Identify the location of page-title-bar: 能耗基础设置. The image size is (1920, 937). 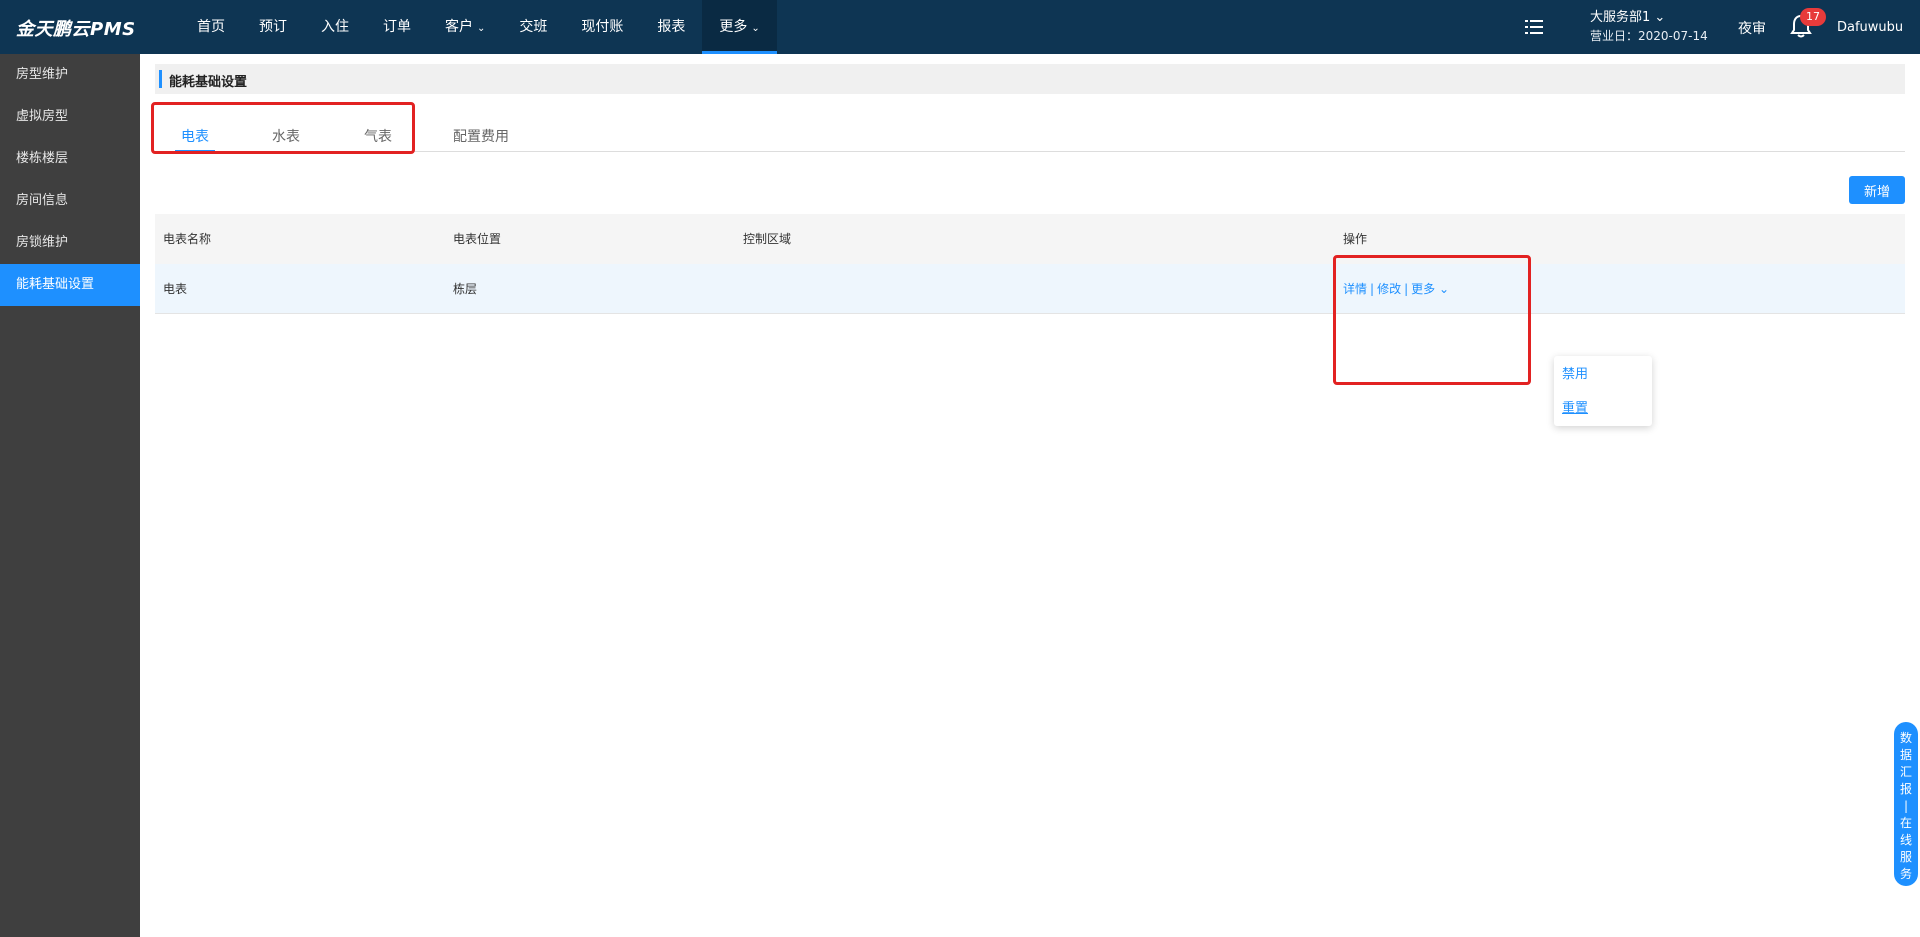
(1030, 79).